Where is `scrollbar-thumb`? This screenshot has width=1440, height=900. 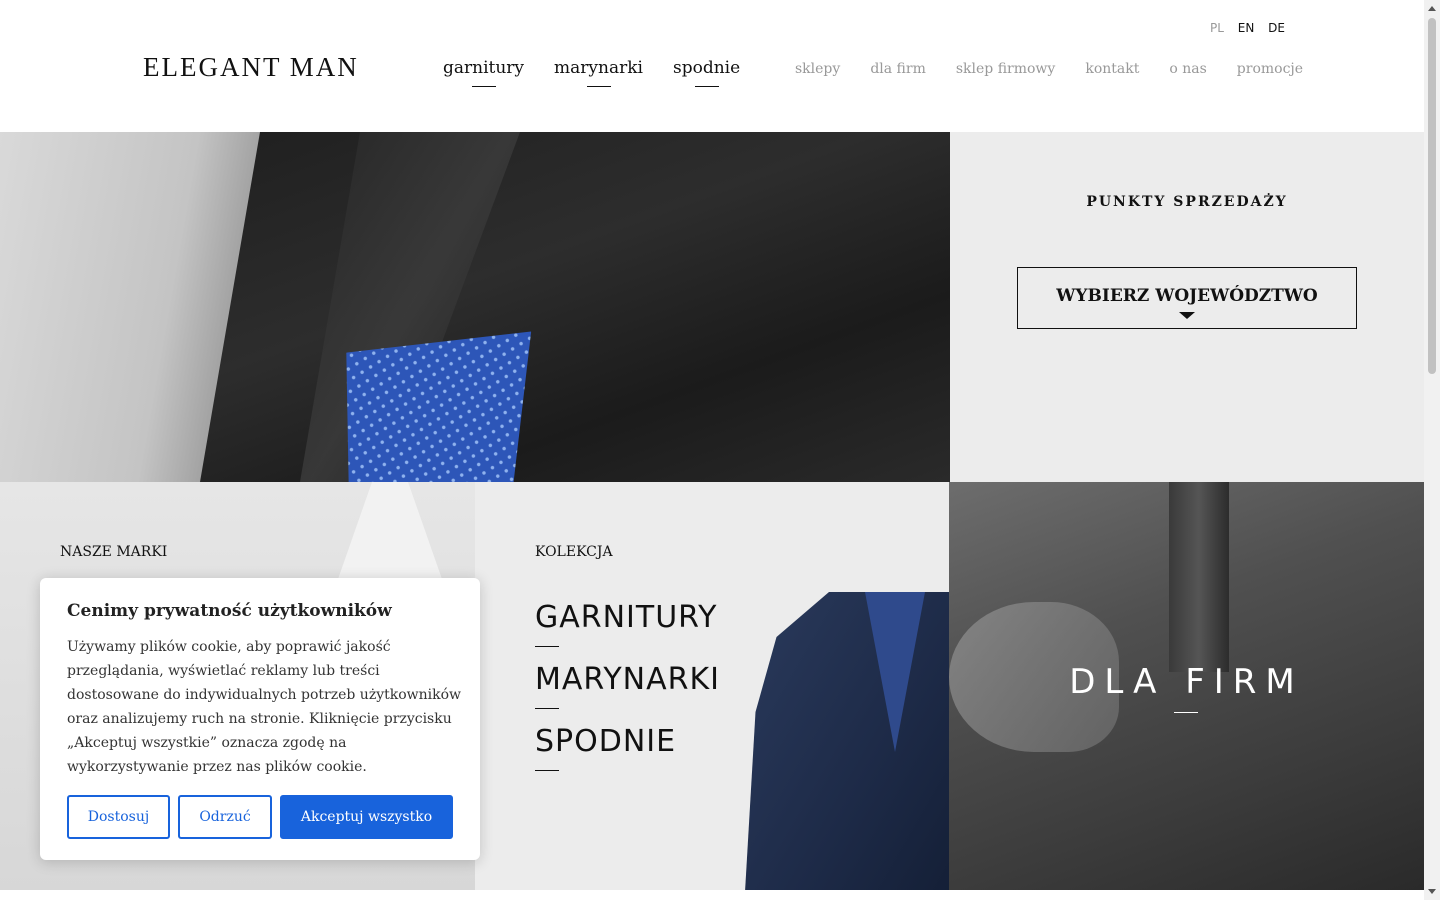
scrollbar-thumb is located at coordinates (1432, 196).